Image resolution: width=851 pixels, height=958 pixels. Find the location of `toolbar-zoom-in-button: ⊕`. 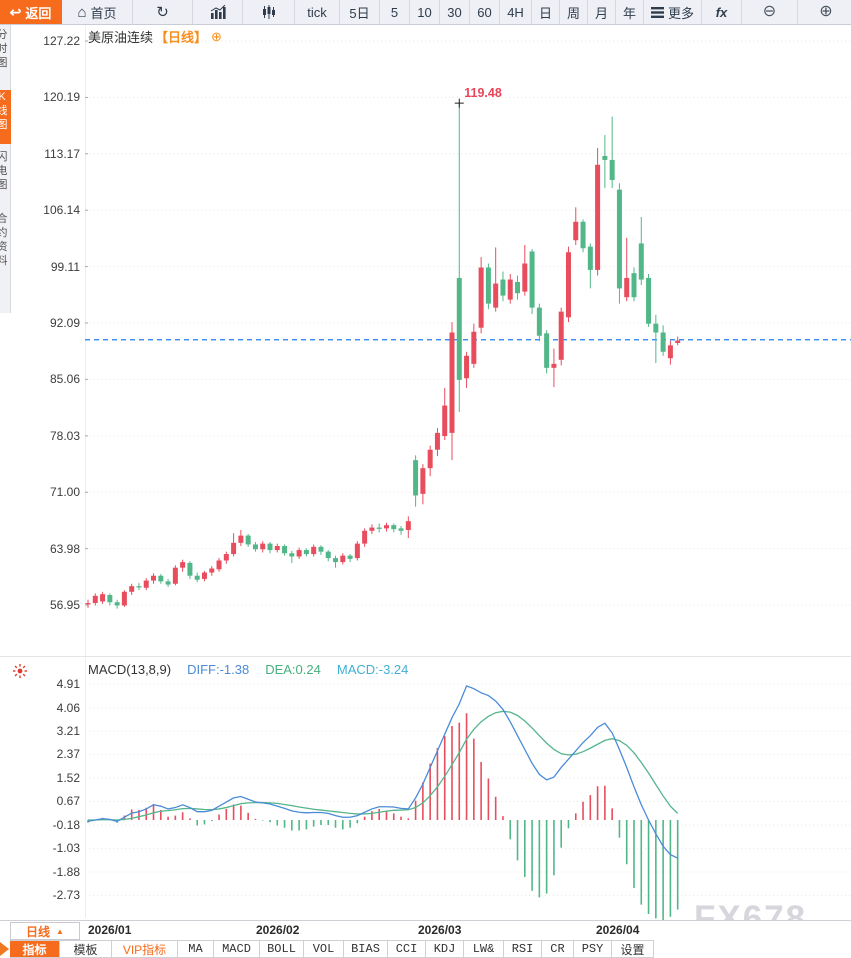

toolbar-zoom-in-button: ⊕ is located at coordinates (824, 12).